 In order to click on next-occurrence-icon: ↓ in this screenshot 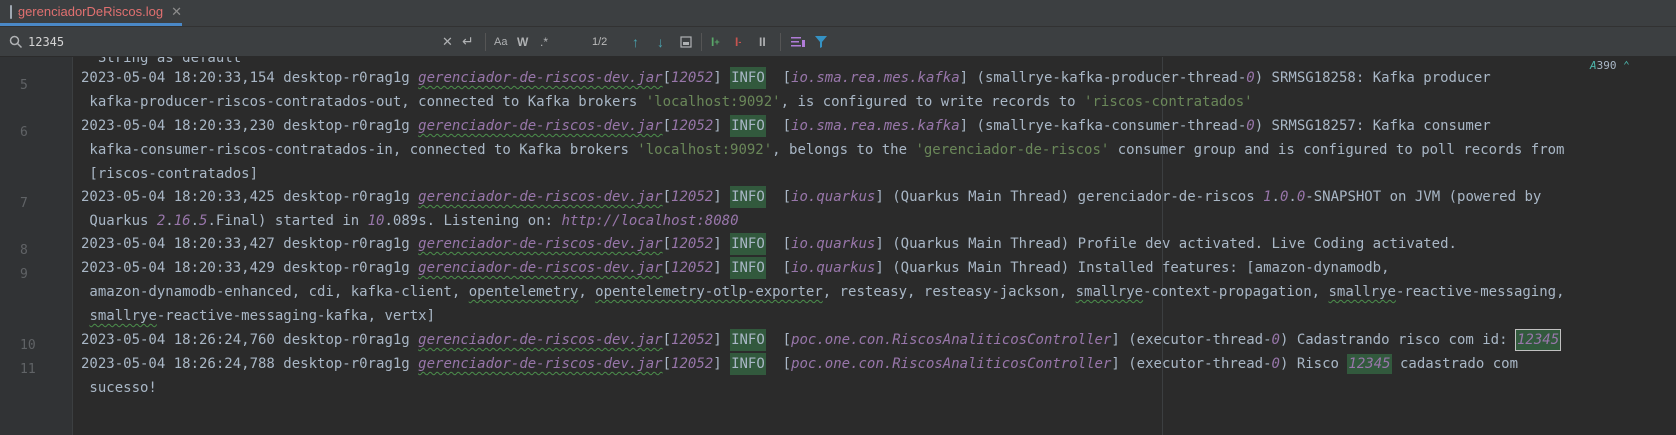, I will do `click(660, 41)`.